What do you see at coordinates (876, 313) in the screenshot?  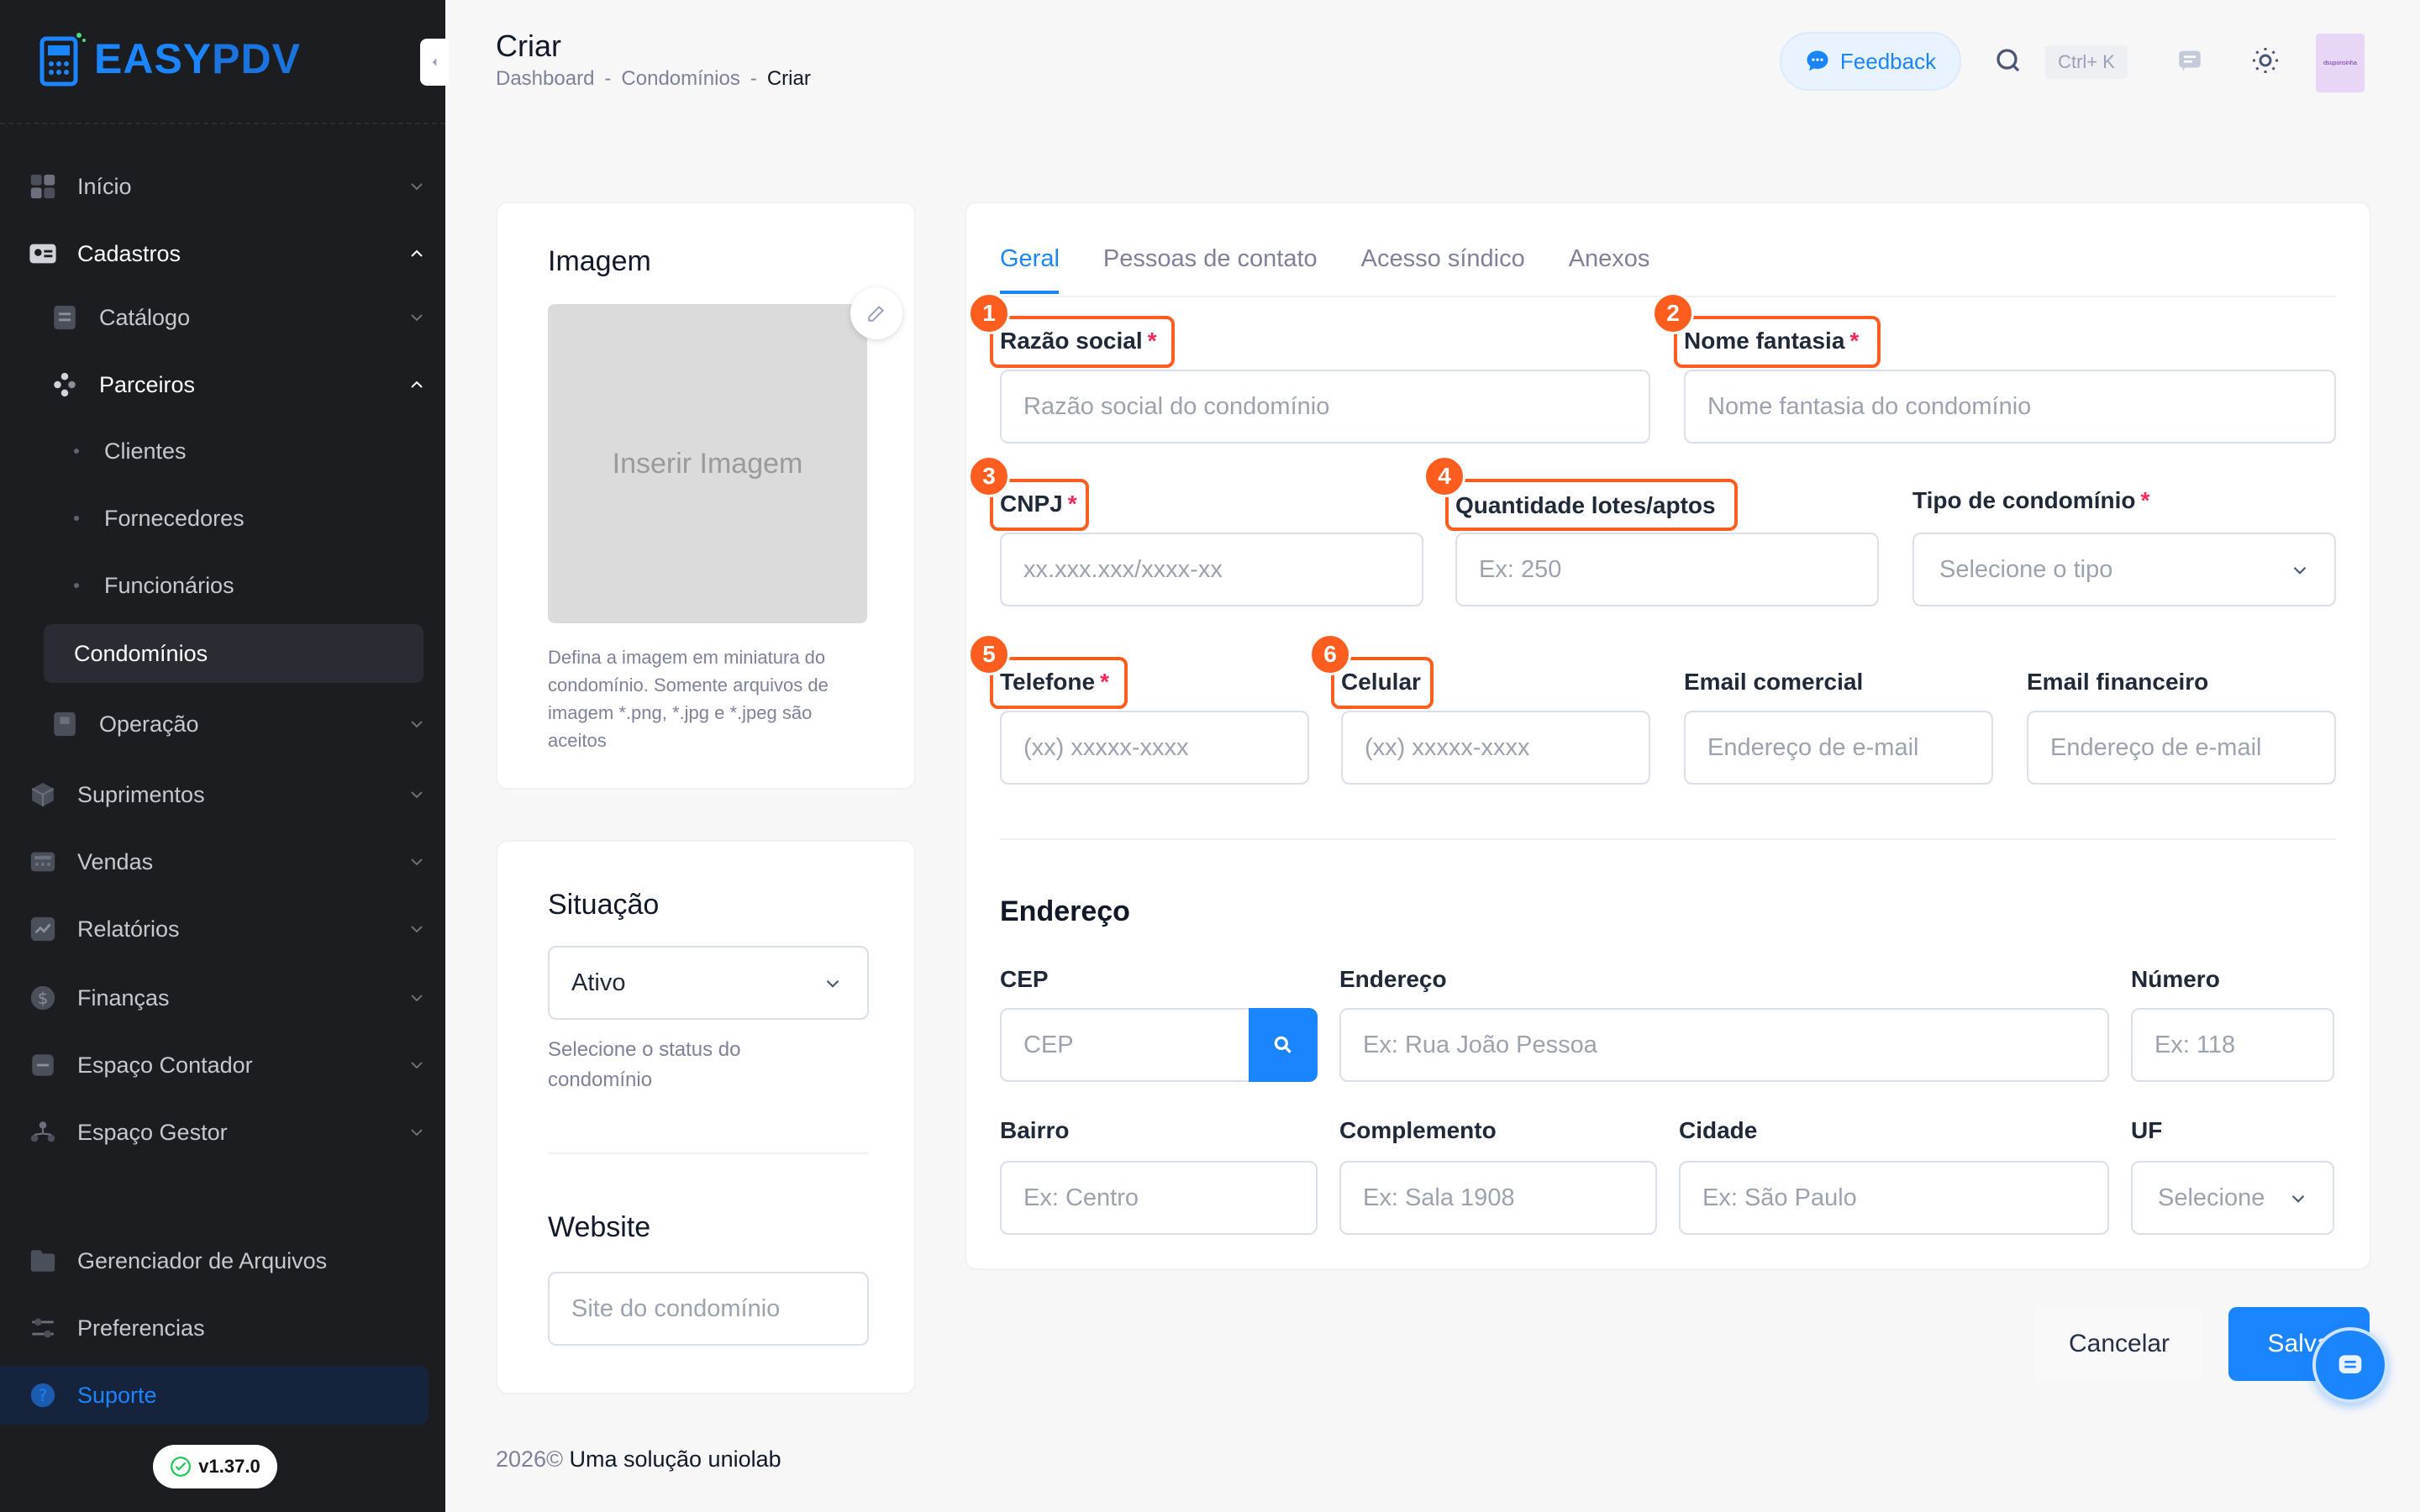 I see `edit-image-button` at bounding box center [876, 313].